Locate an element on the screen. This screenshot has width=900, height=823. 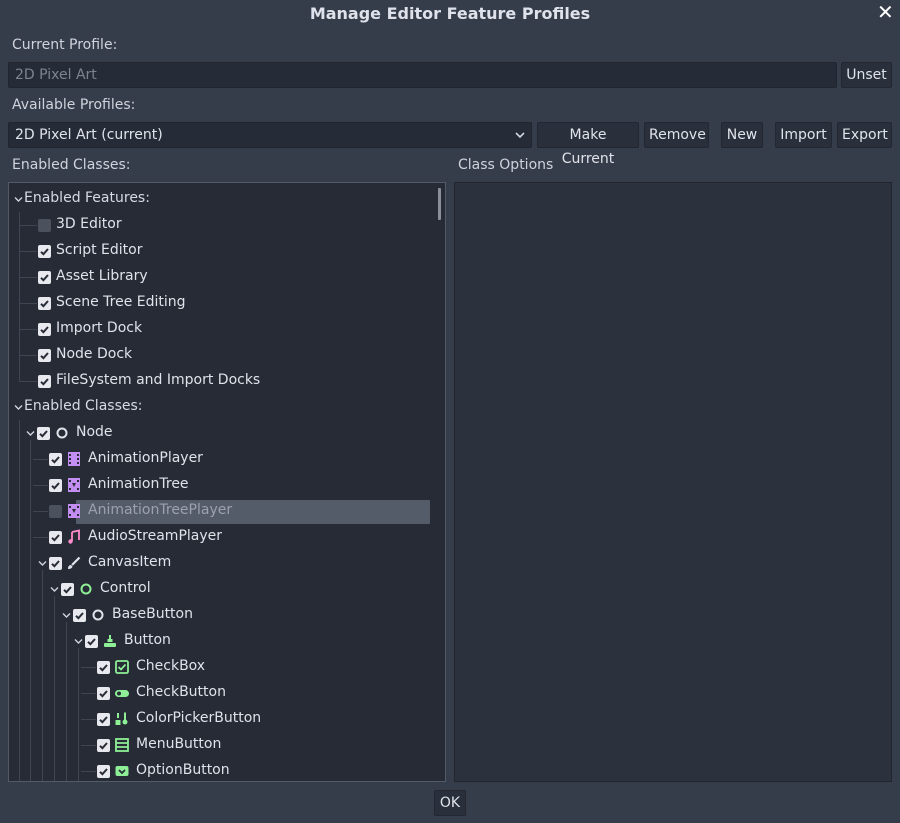
profile-select-value: 2D Pixel Art (current) is located at coordinates (89, 135).